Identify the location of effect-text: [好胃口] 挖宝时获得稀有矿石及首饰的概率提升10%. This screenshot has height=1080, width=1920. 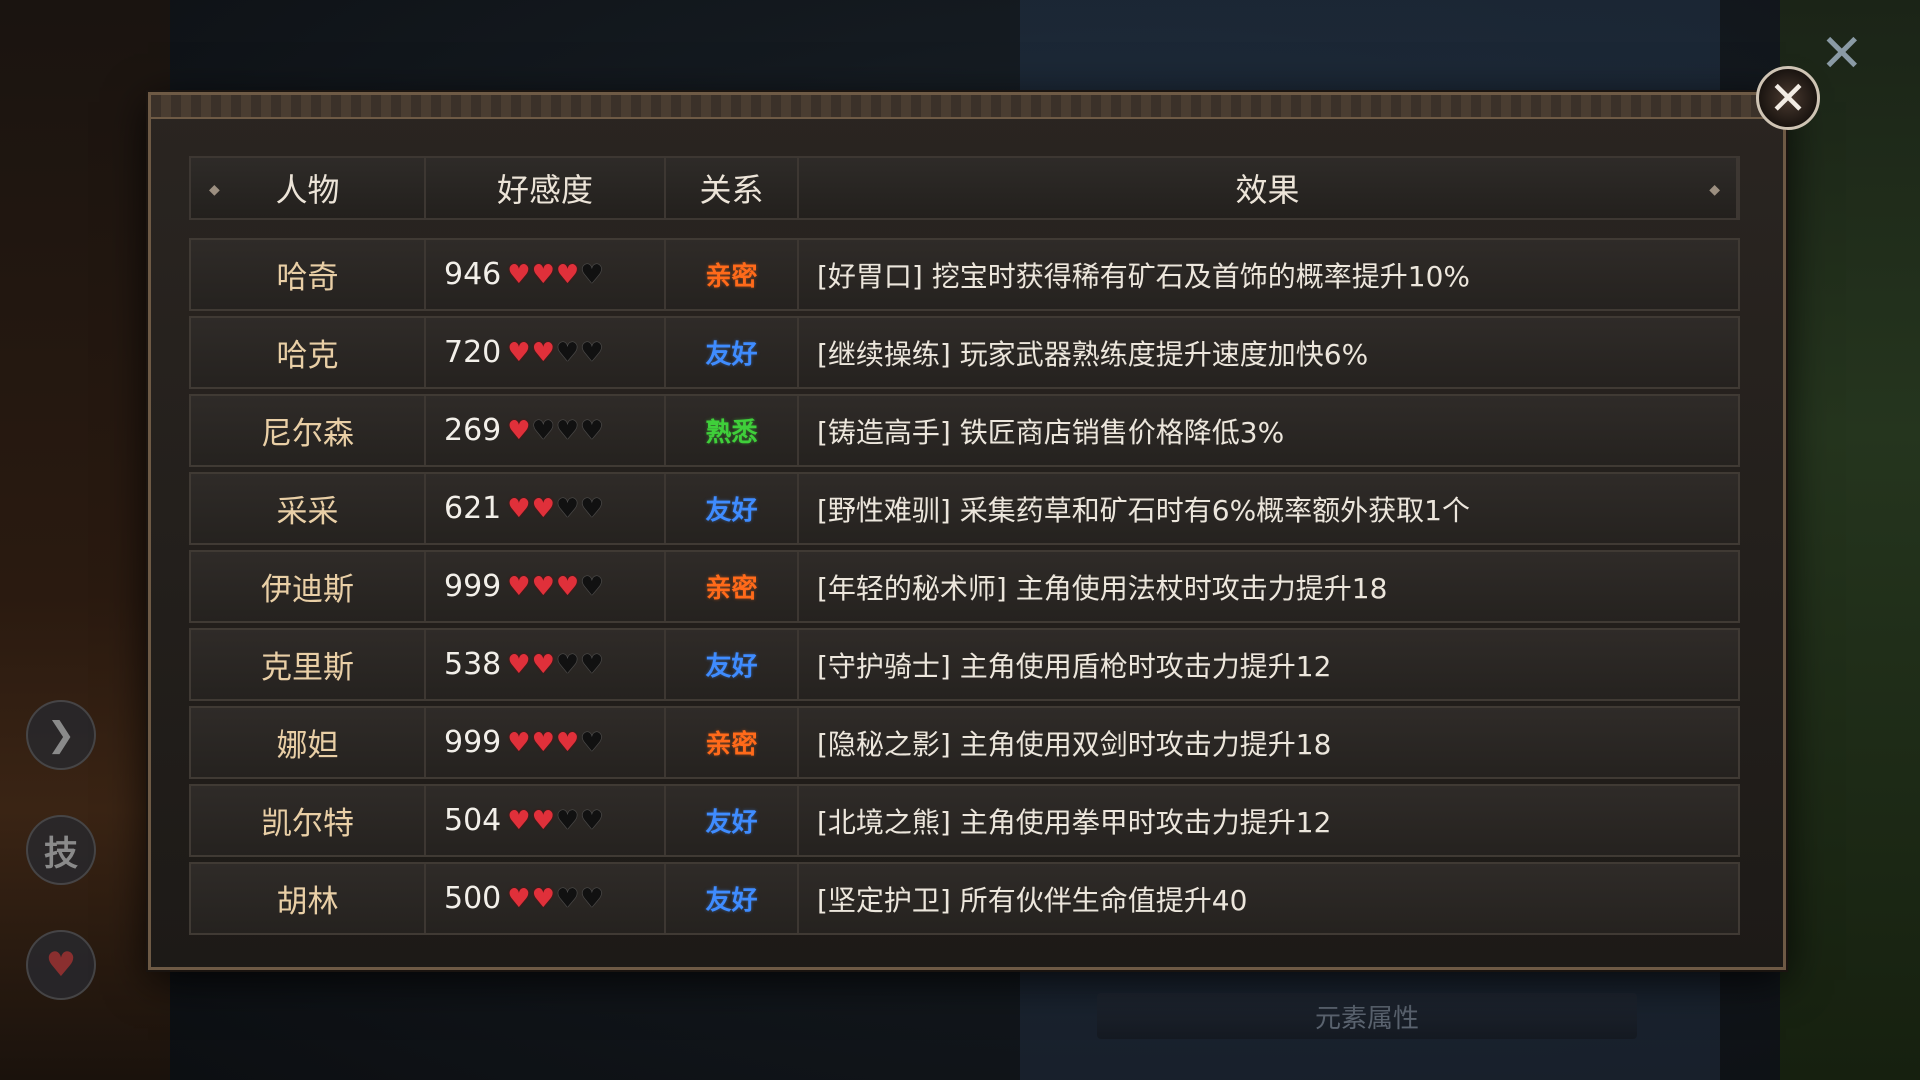
(1143, 276).